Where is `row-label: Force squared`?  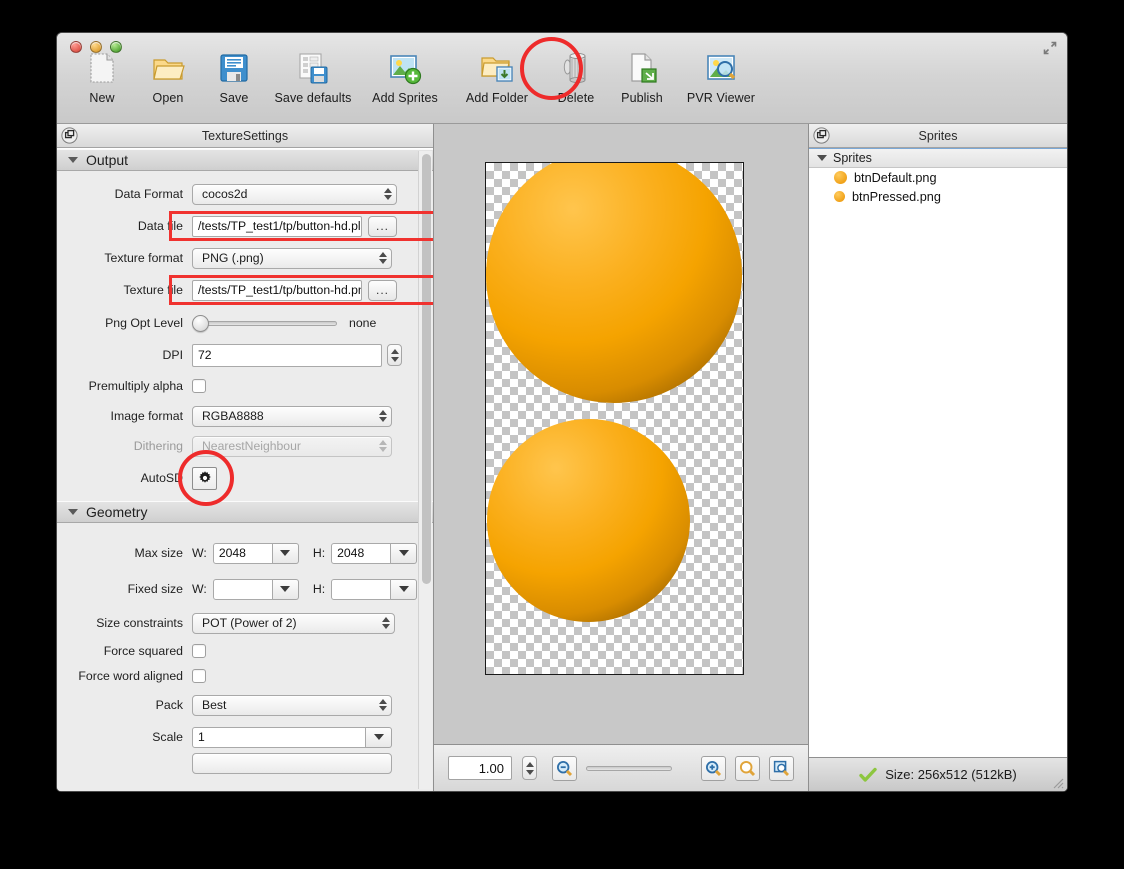 row-label: Force squared is located at coordinates (143, 651).